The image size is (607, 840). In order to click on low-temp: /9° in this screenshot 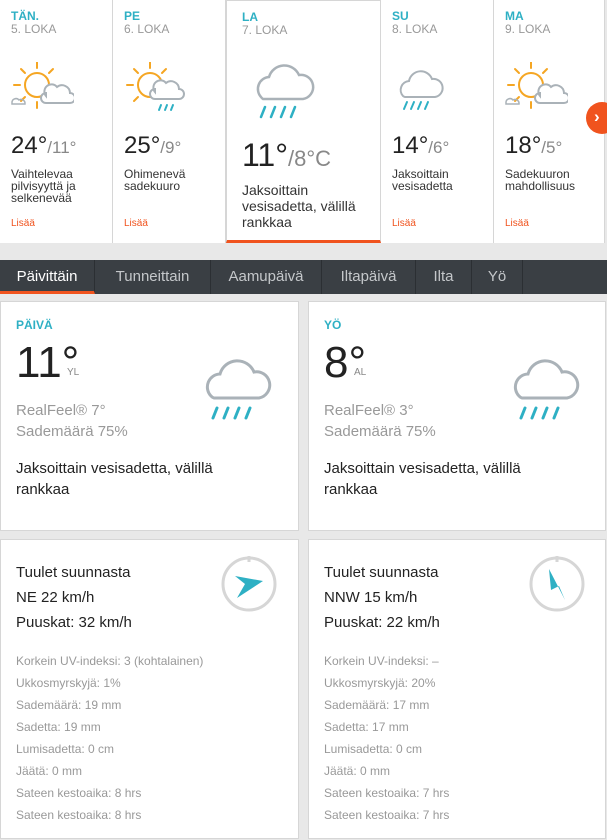, I will do `click(171, 147)`.